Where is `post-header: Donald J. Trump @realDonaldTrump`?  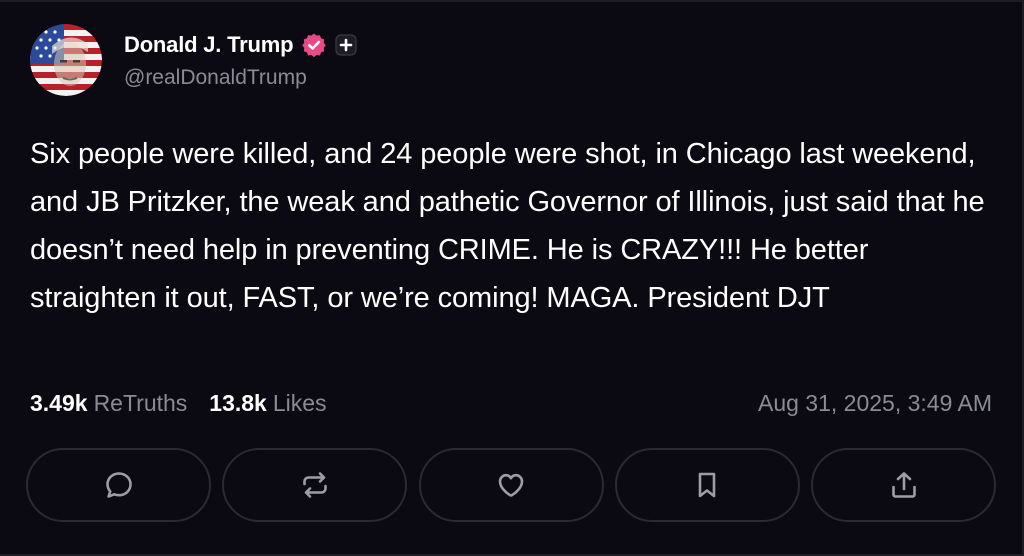
post-header: Donald J. Trump @realDonaldTrump is located at coordinates (193, 60).